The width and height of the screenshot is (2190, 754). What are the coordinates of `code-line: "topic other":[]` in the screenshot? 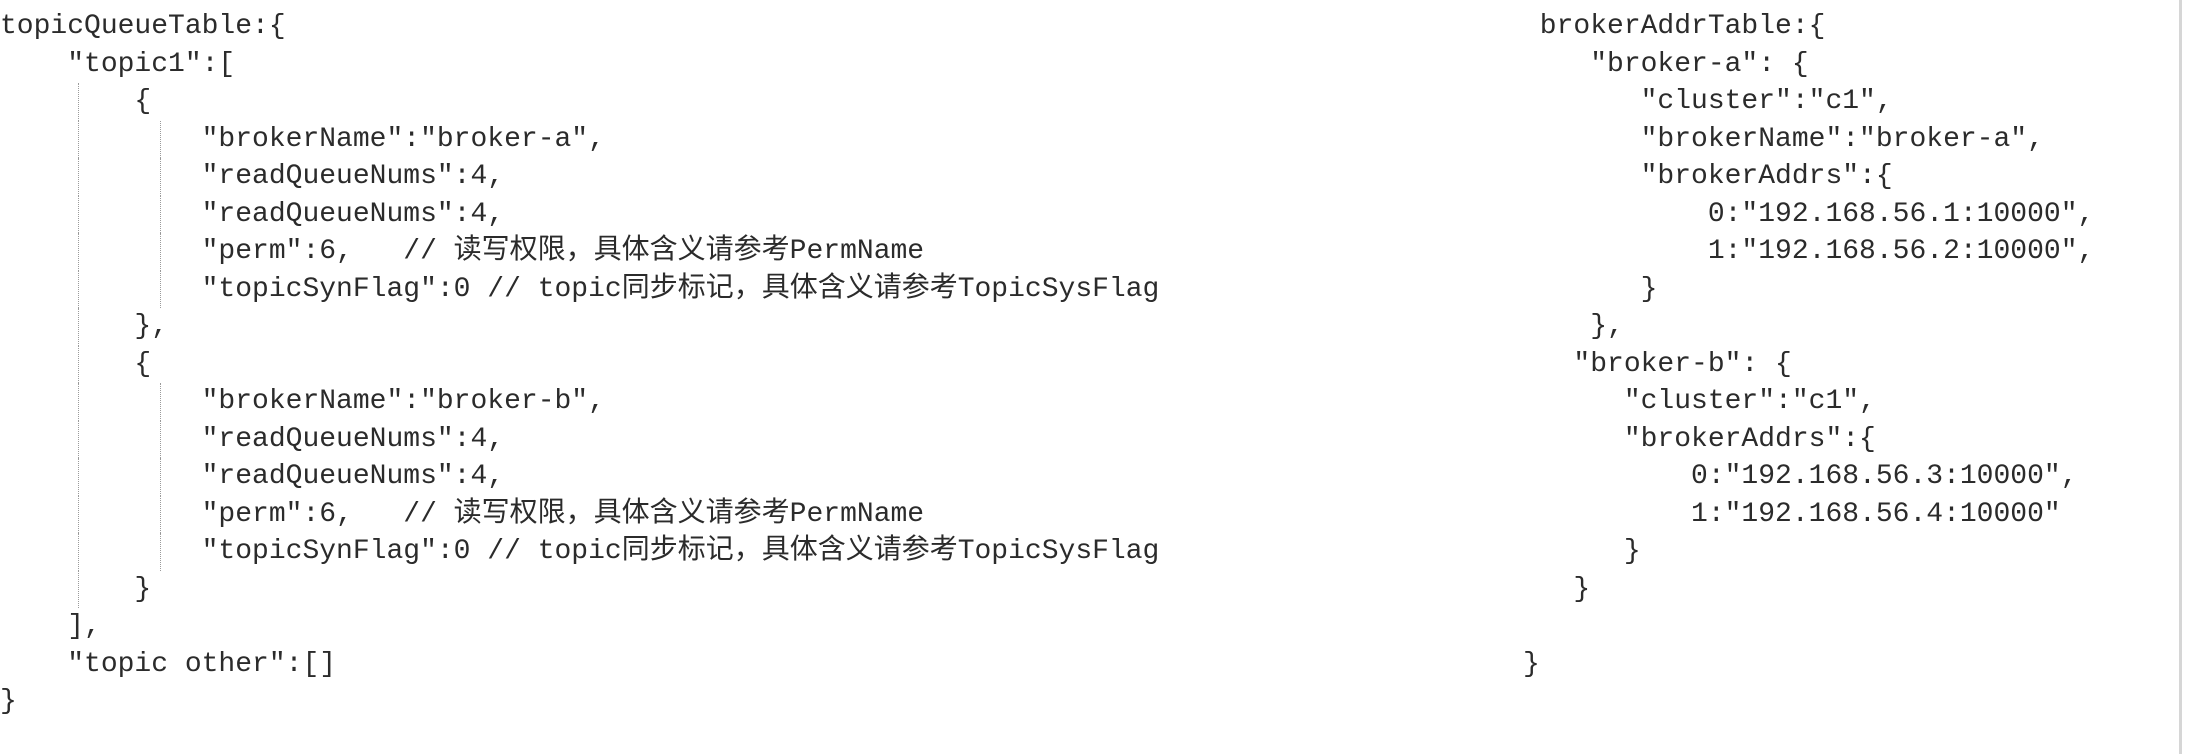 It's located at (168, 664).